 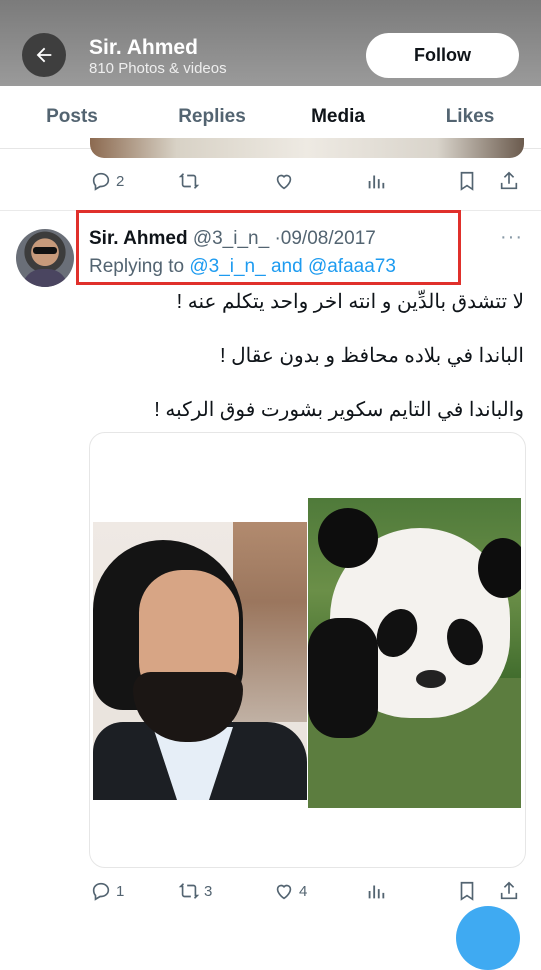 I want to click on like-button: 4, so click(x=290, y=891).